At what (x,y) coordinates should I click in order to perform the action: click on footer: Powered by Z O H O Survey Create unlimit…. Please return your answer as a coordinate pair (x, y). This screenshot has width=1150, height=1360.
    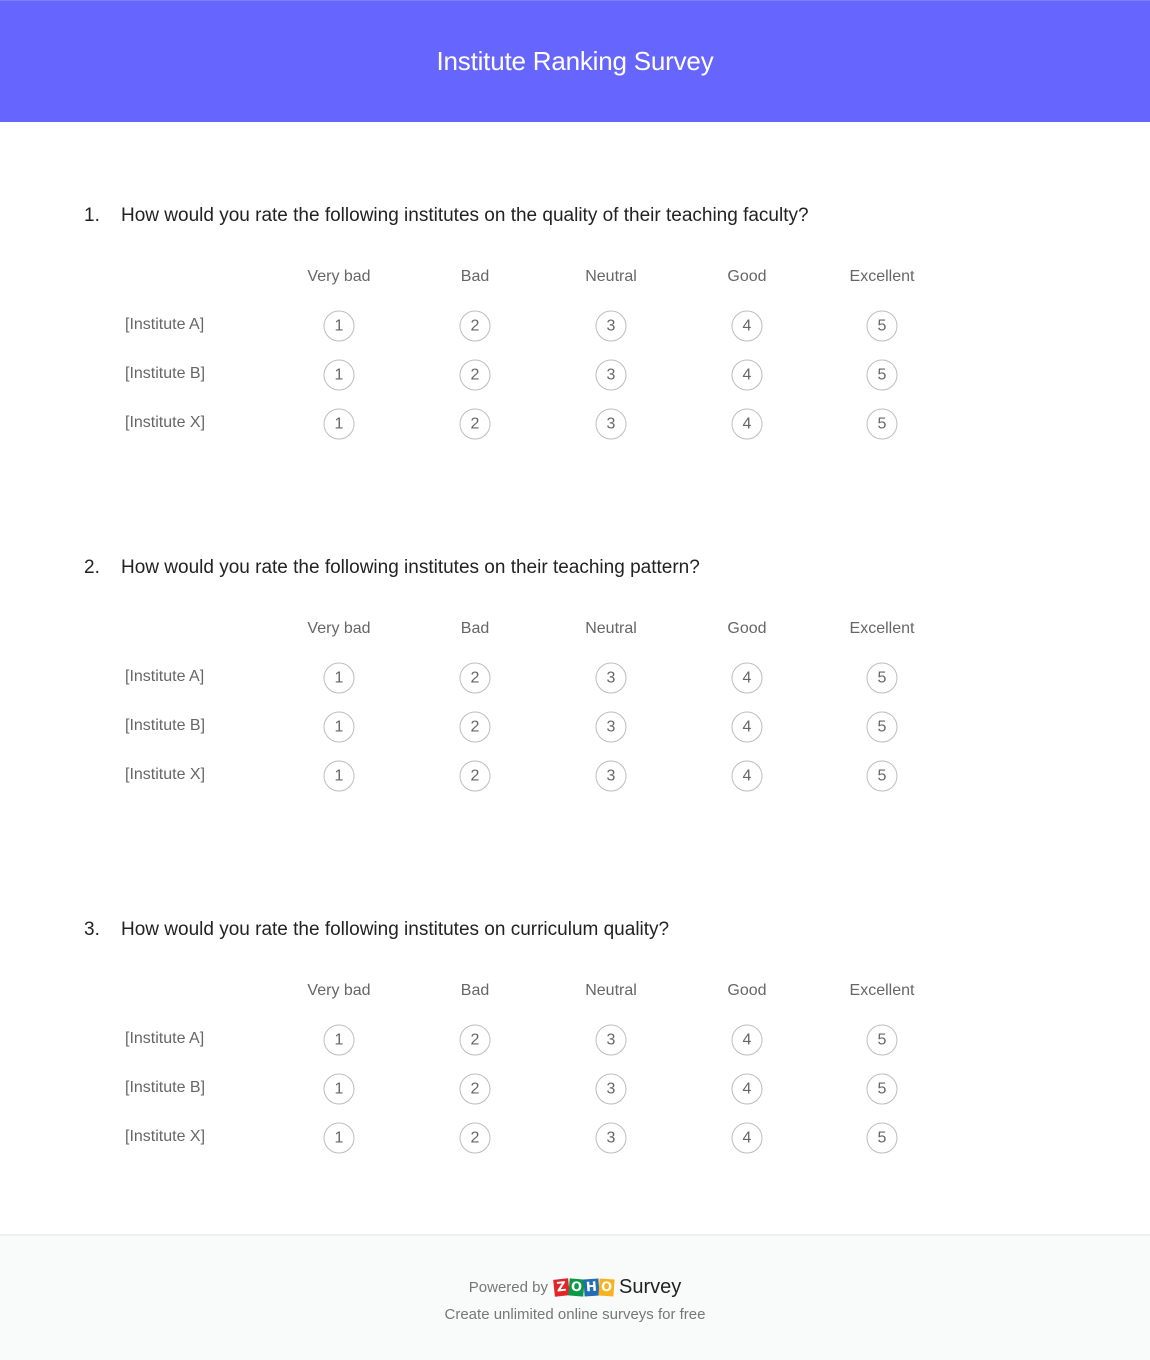
    Looking at the image, I should click on (575, 1297).